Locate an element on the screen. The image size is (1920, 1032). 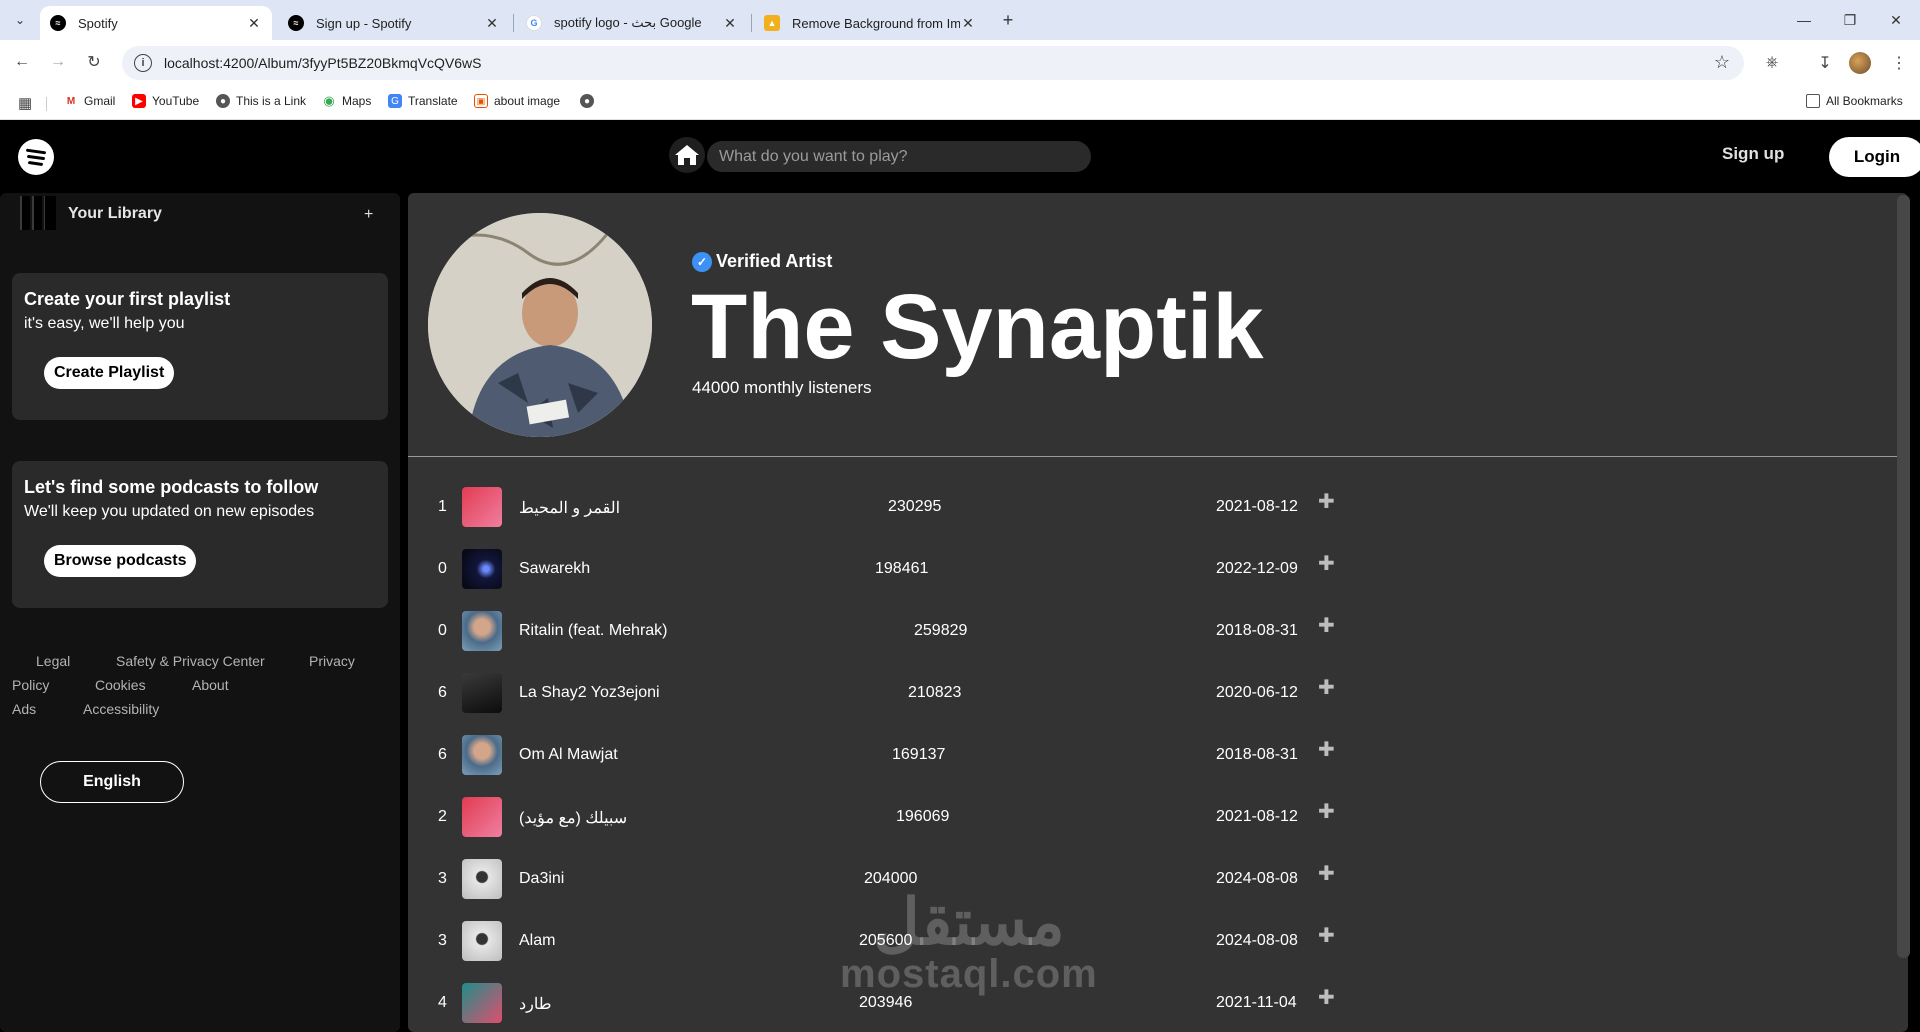
bookmark-about-image: ▣ about image is located at coordinates (517, 101).